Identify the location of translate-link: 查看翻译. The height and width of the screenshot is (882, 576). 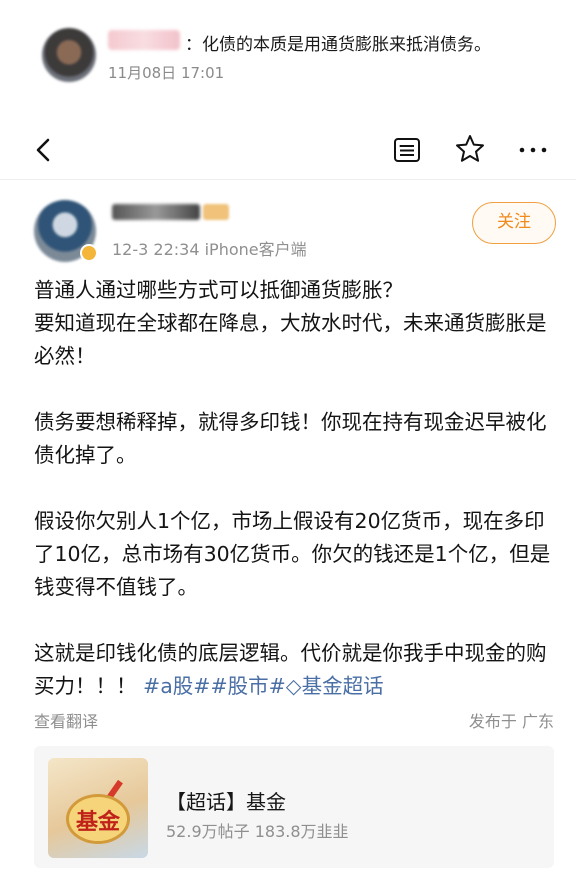
(66, 720).